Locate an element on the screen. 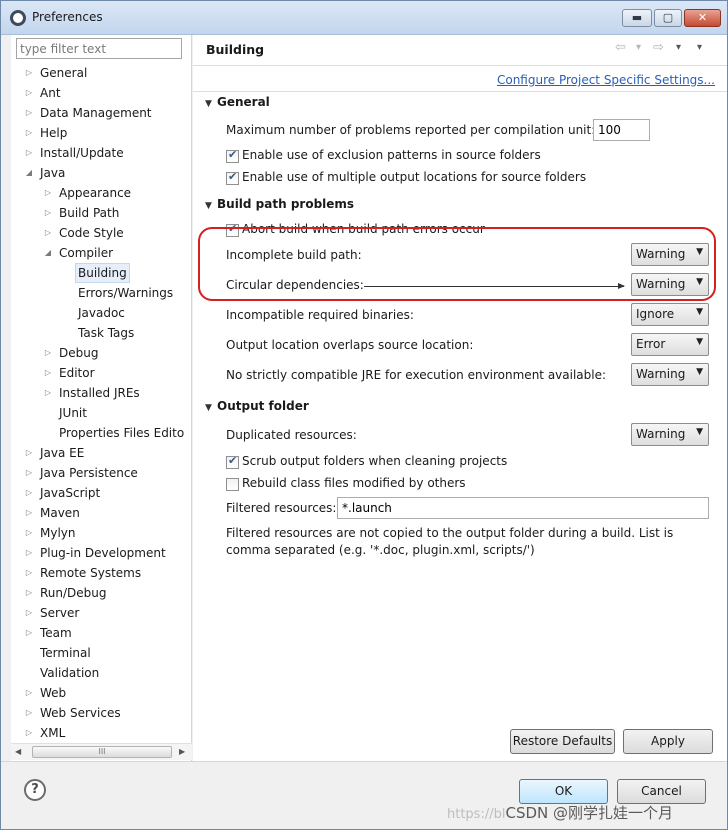  tree-item: ◢ Compiler is located at coordinates (101, 253).